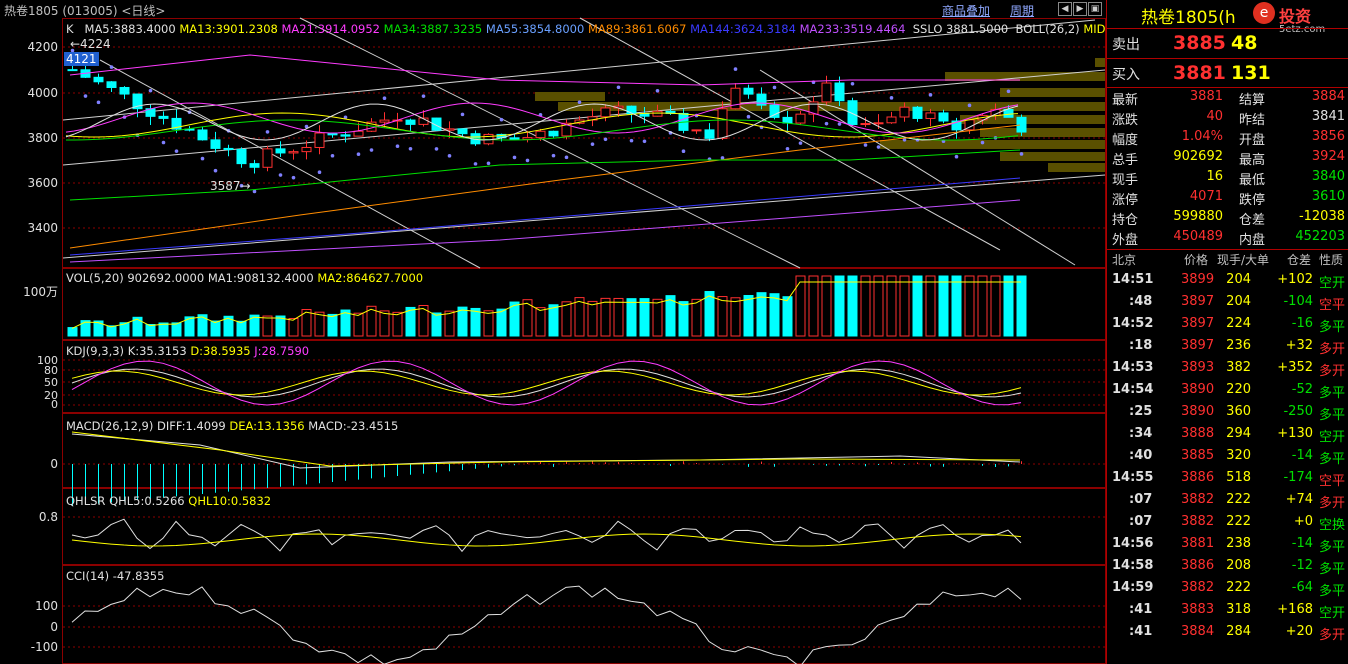 The image size is (1348, 664). I want to click on cci-tick: 100, so click(46, 606).